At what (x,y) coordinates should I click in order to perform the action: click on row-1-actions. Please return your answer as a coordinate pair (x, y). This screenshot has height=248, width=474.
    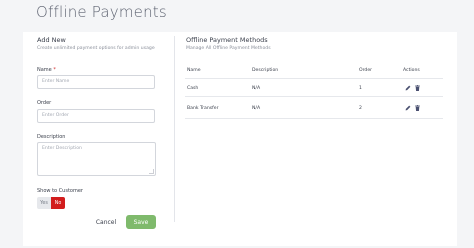
    Looking at the image, I should click on (412, 88).